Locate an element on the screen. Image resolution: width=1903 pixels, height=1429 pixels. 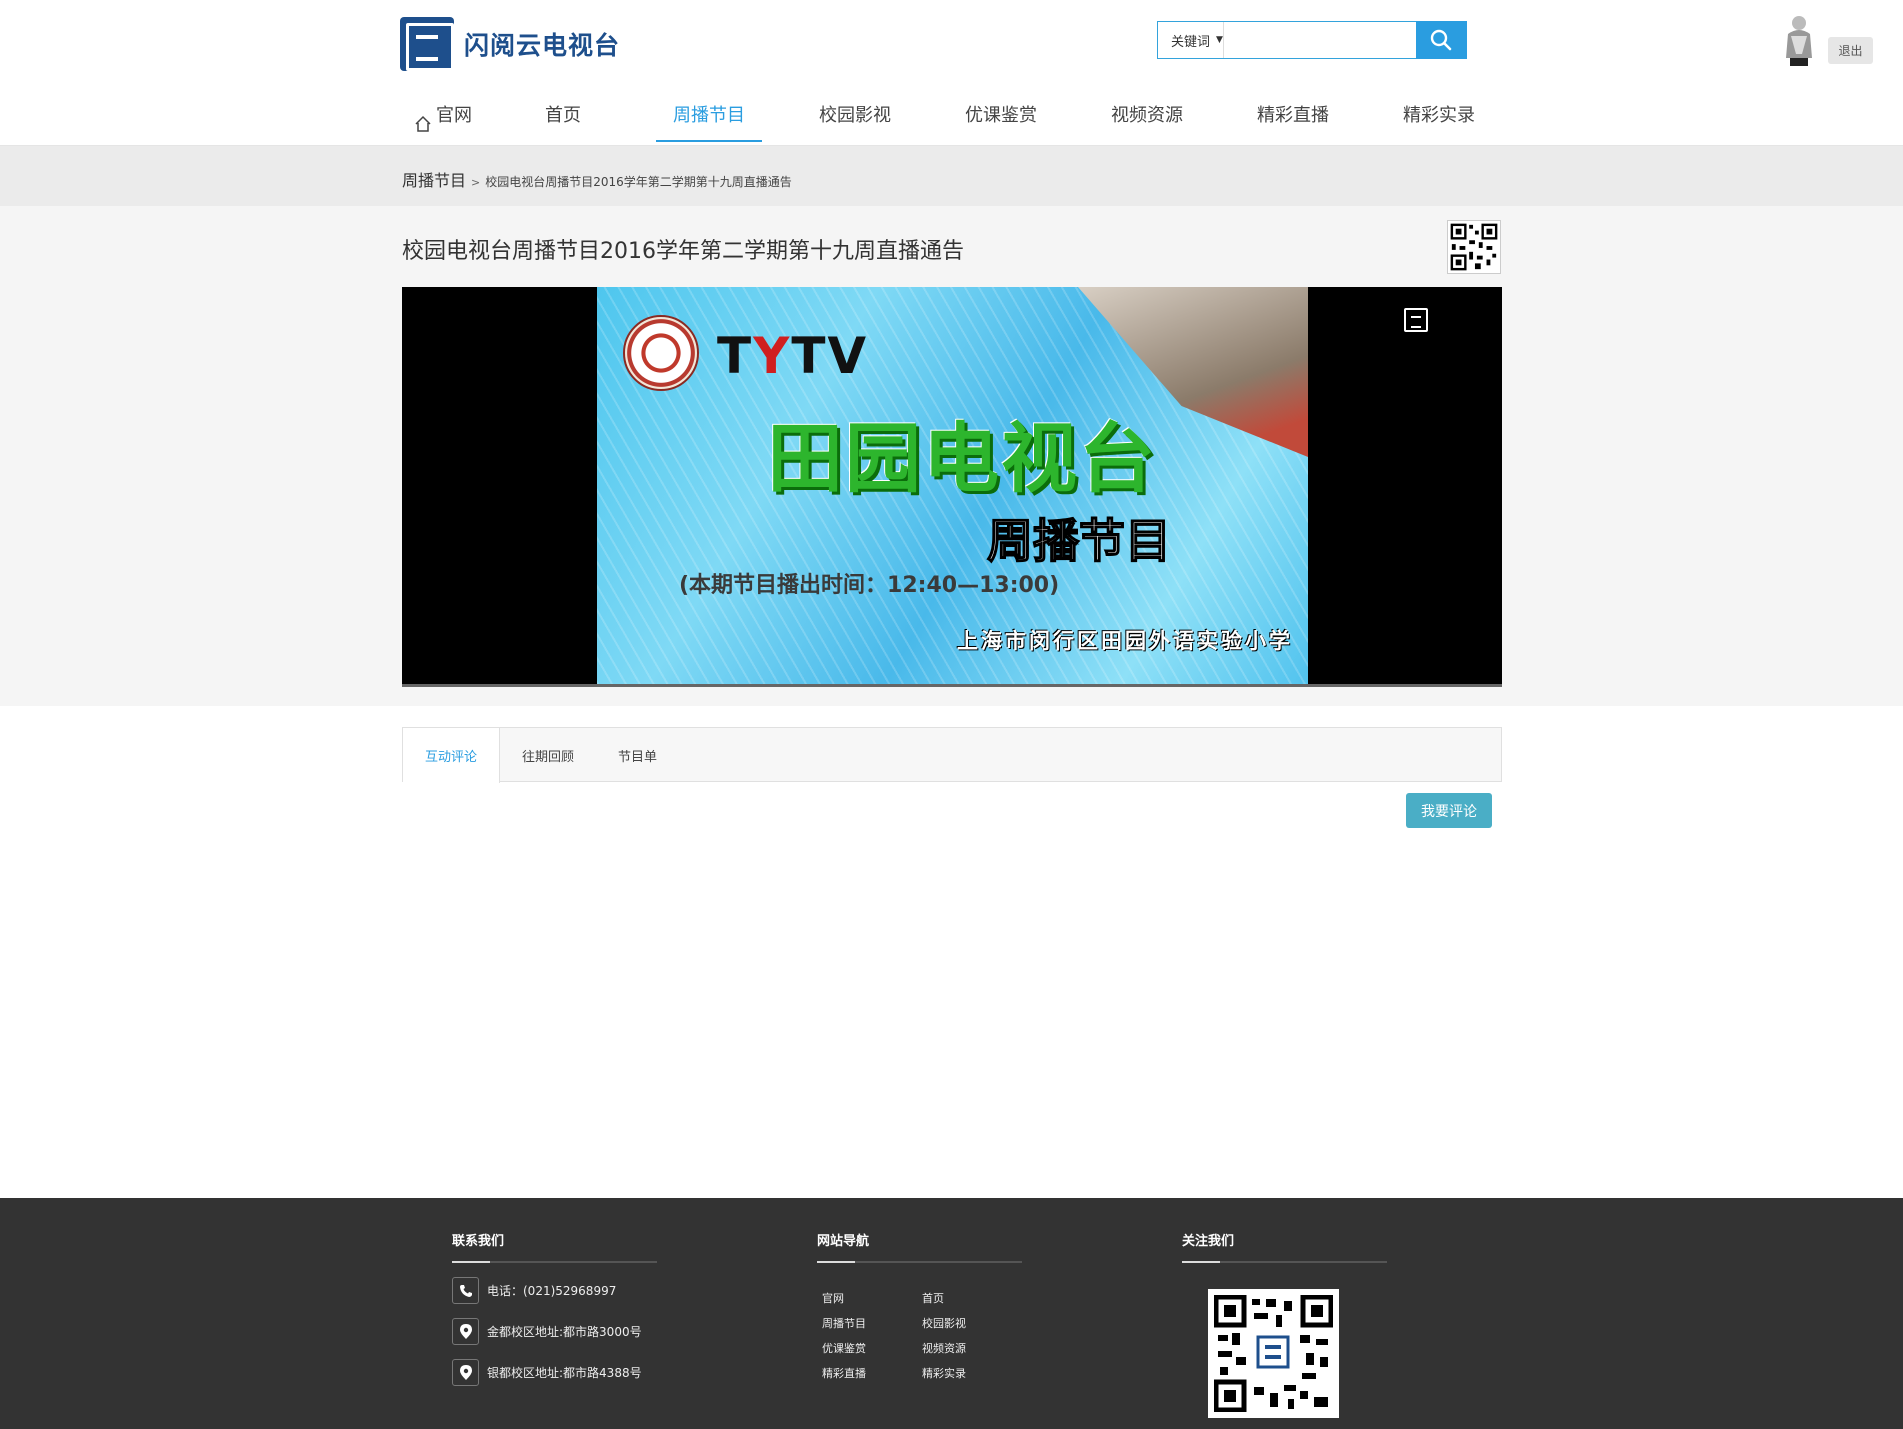
nav-item-official: 官网 is located at coordinates (445, 119).